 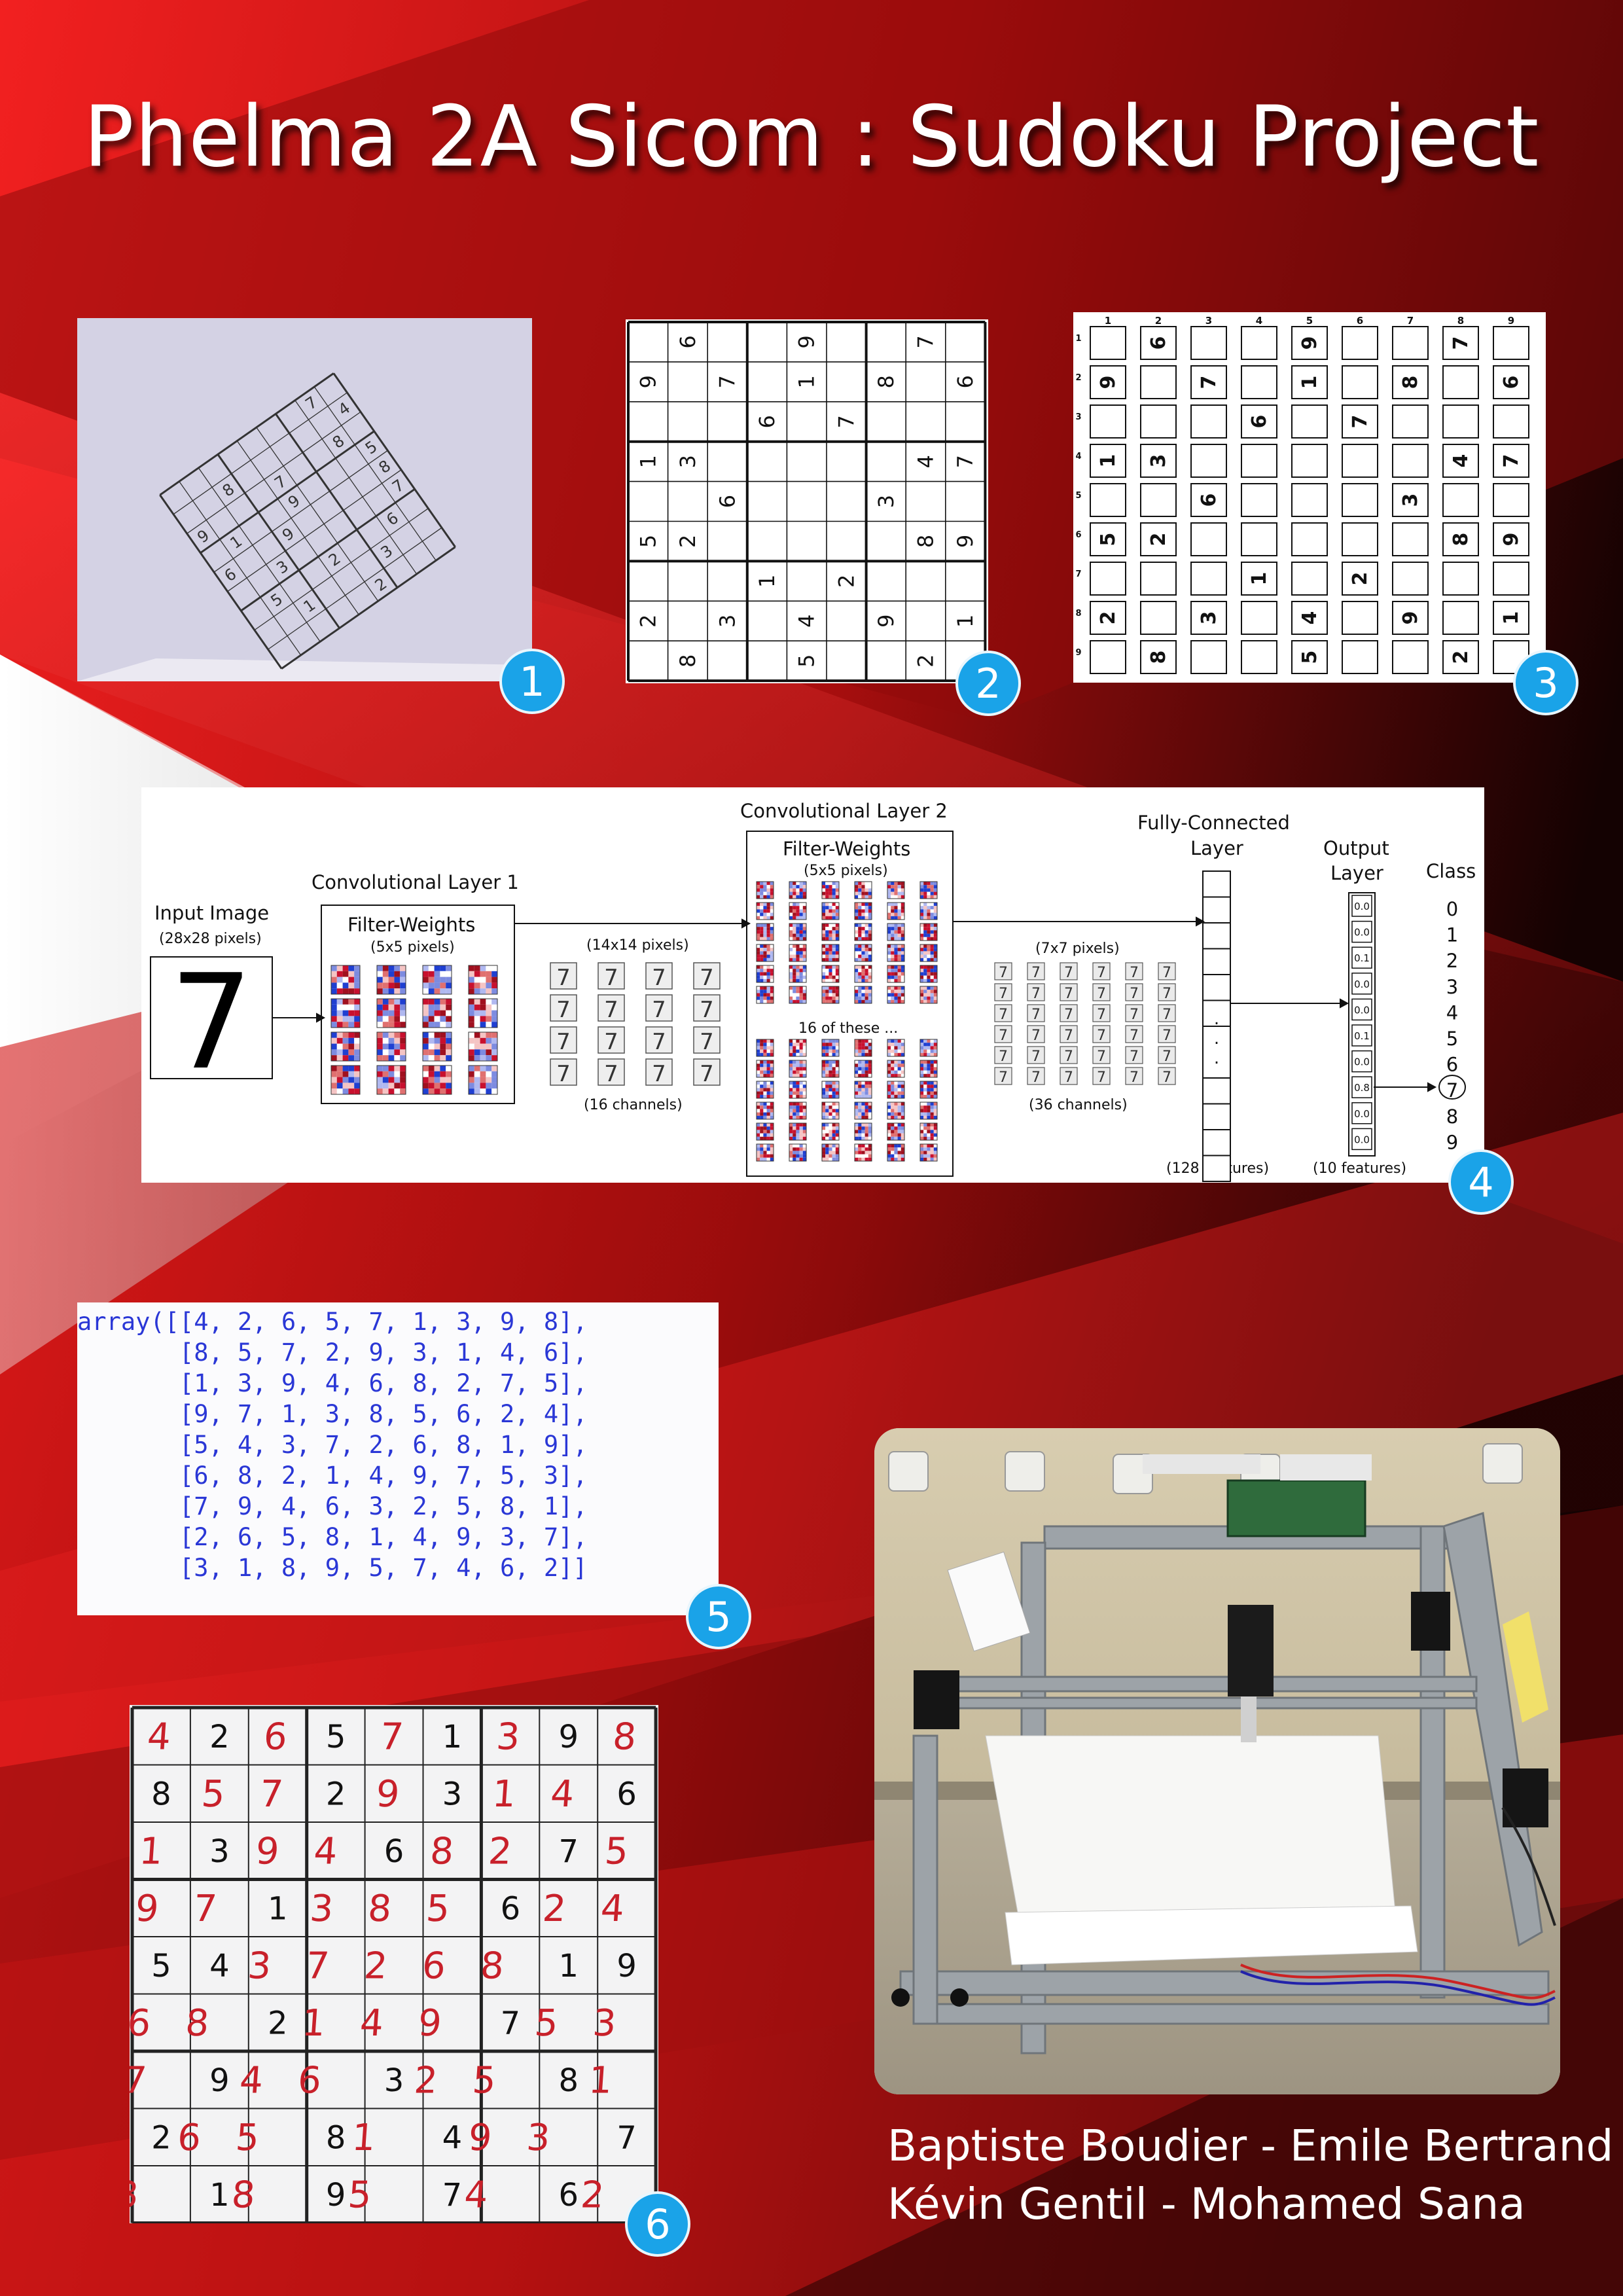 What do you see at coordinates (1209, 618) in the screenshot?
I see `cell-digit: 3` at bounding box center [1209, 618].